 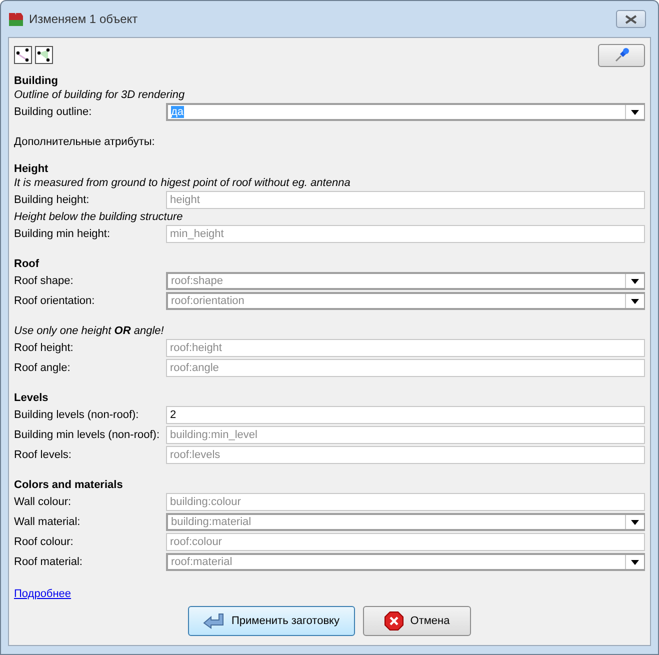 I want to click on input-field: building:colour, so click(x=405, y=502).